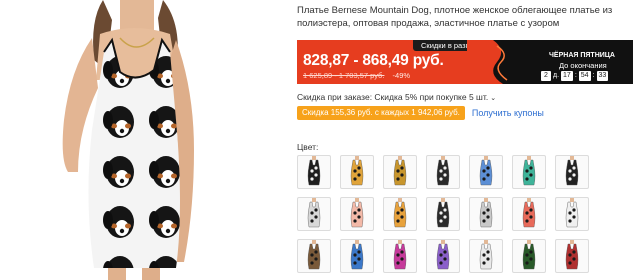 This screenshot has height=280, width=640. I want to click on color-label: Цвет:, so click(308, 147).